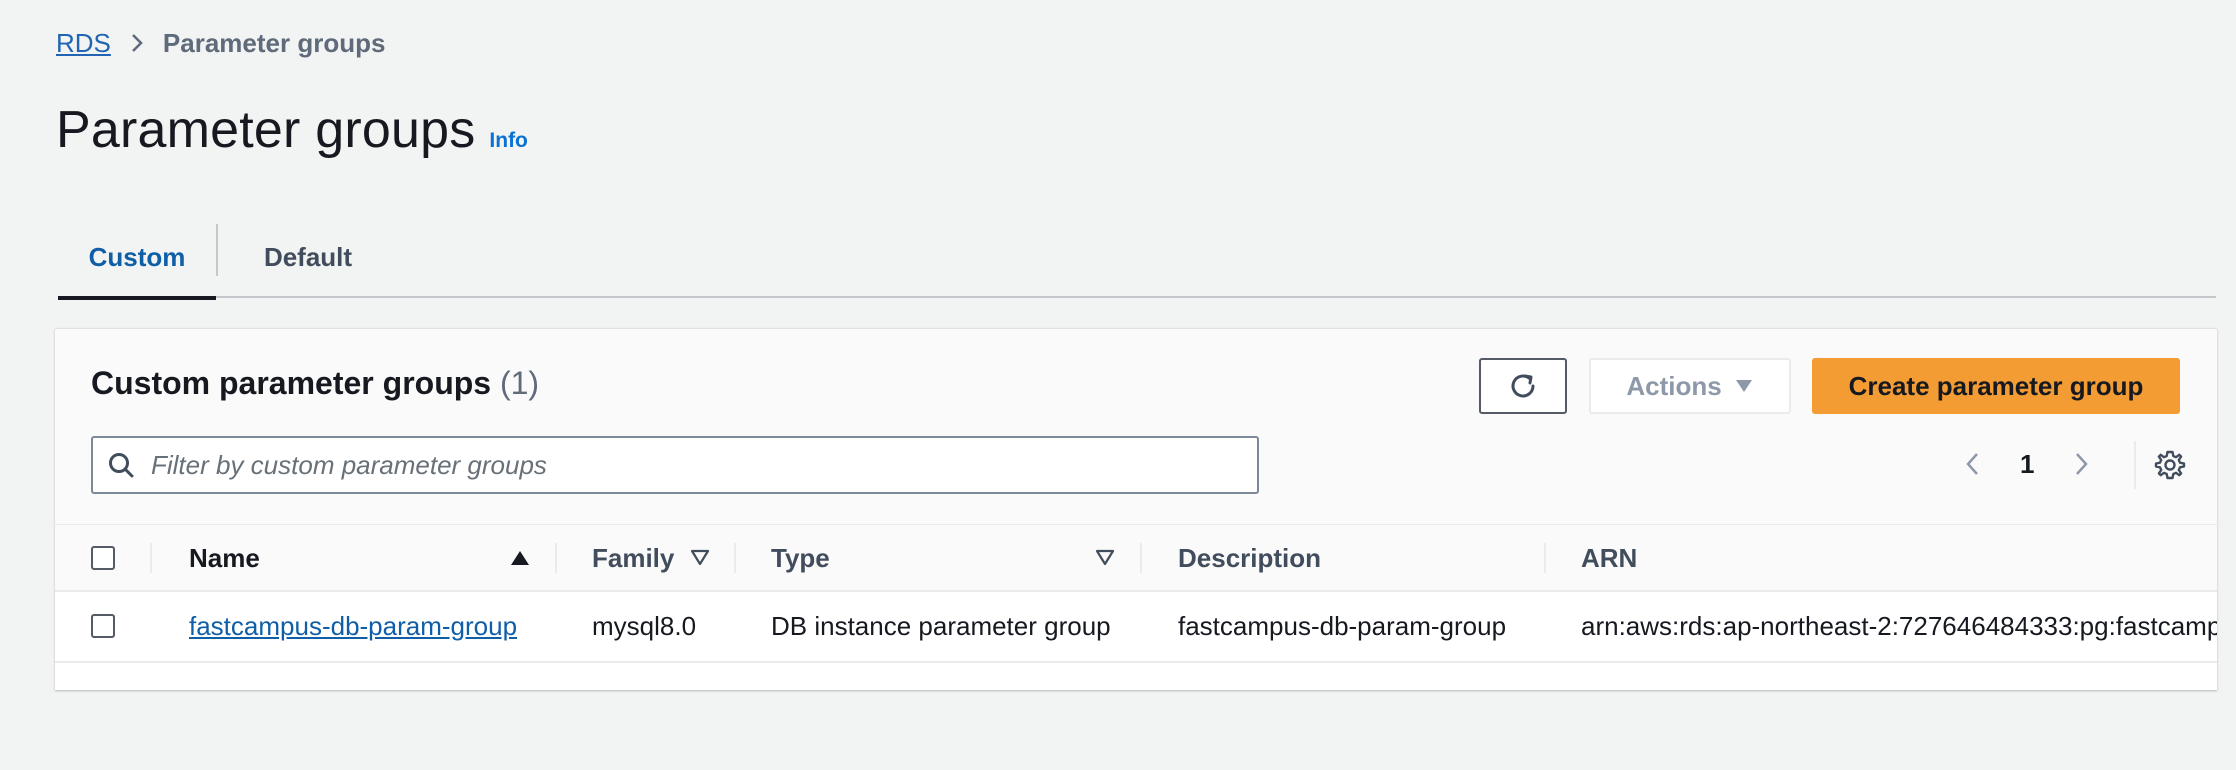 Image resolution: width=2236 pixels, height=770 pixels. Describe the element at coordinates (308, 257) in the screenshot. I see `tab-default: Default` at that location.